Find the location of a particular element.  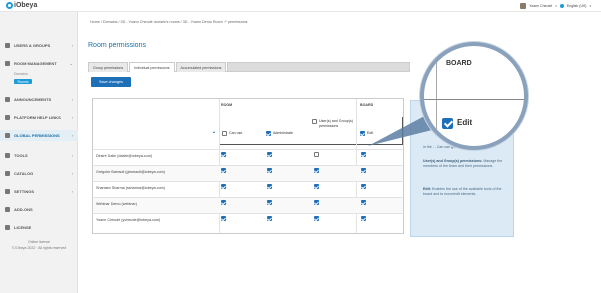

magnifier-edit-label: Edit is located at coordinates (465, 122).